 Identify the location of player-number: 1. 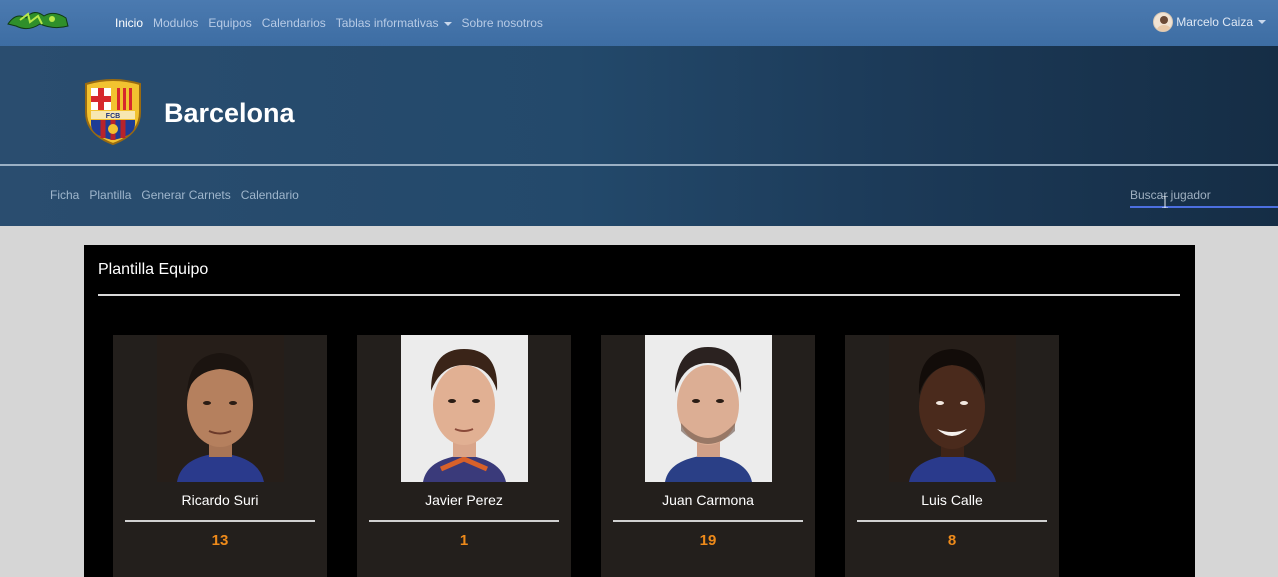
(464, 540).